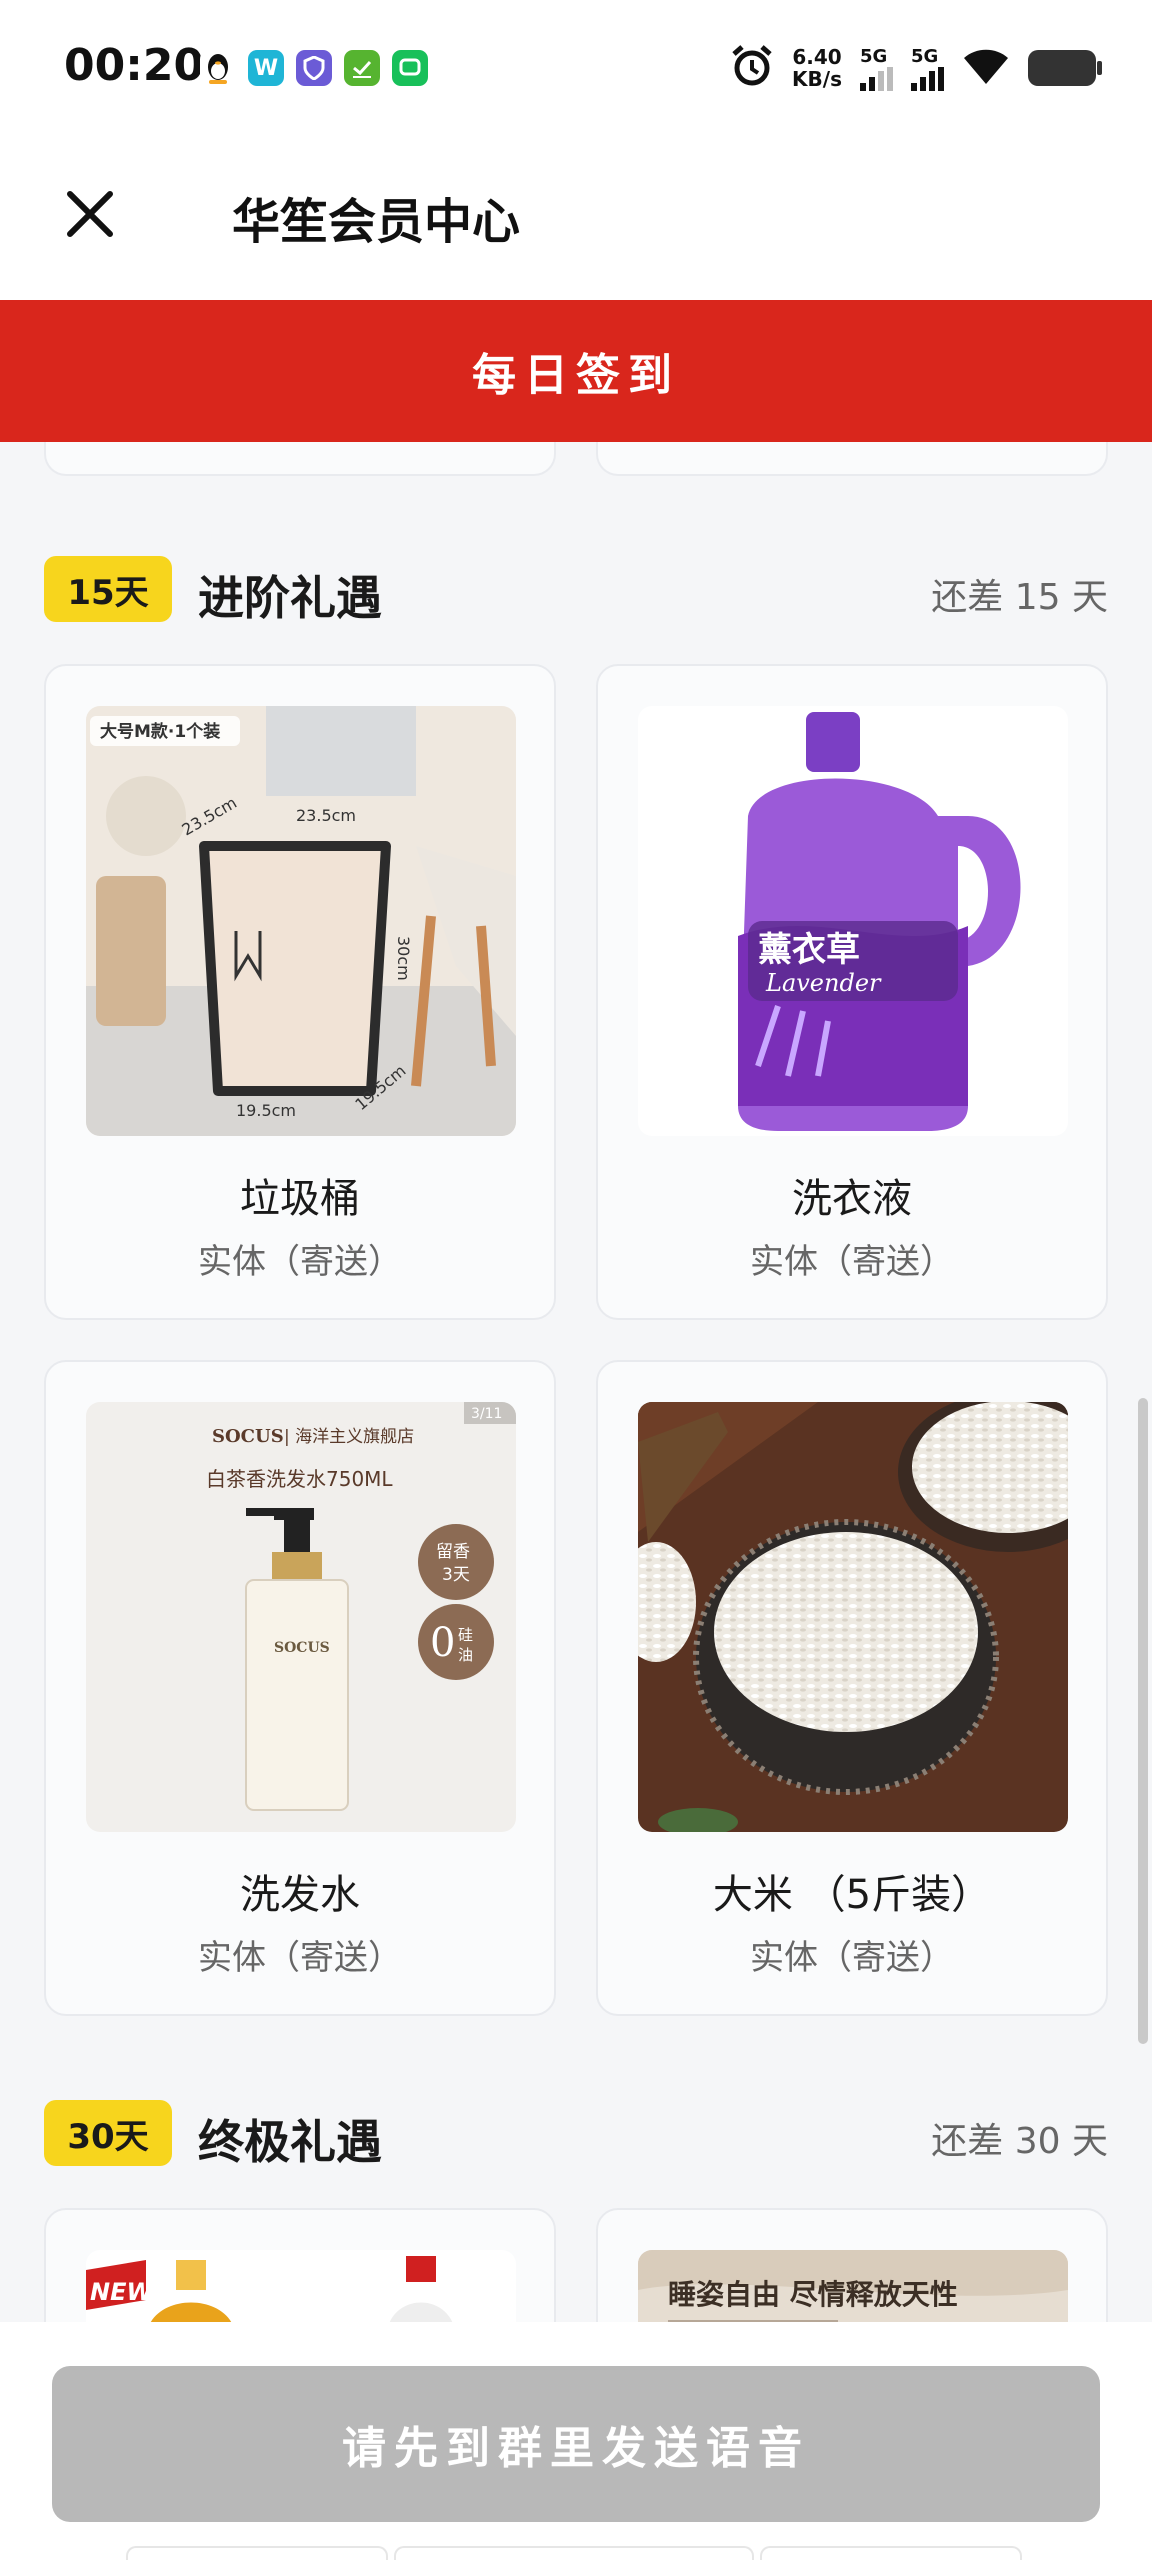 The width and height of the screenshot is (1152, 2560). What do you see at coordinates (574, 2553) in the screenshot?
I see `bottom-tab-hints` at bounding box center [574, 2553].